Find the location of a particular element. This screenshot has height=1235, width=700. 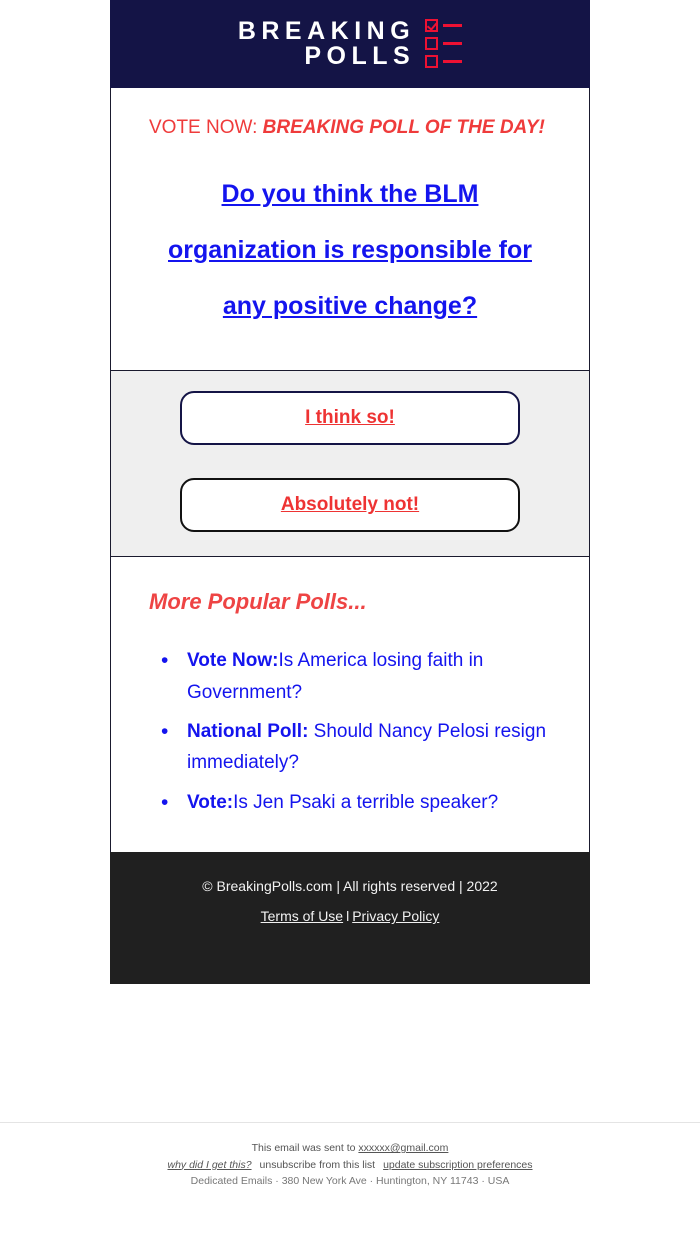

preferences-link-wrap: update subscription preferences is located at coordinates (457, 1165).